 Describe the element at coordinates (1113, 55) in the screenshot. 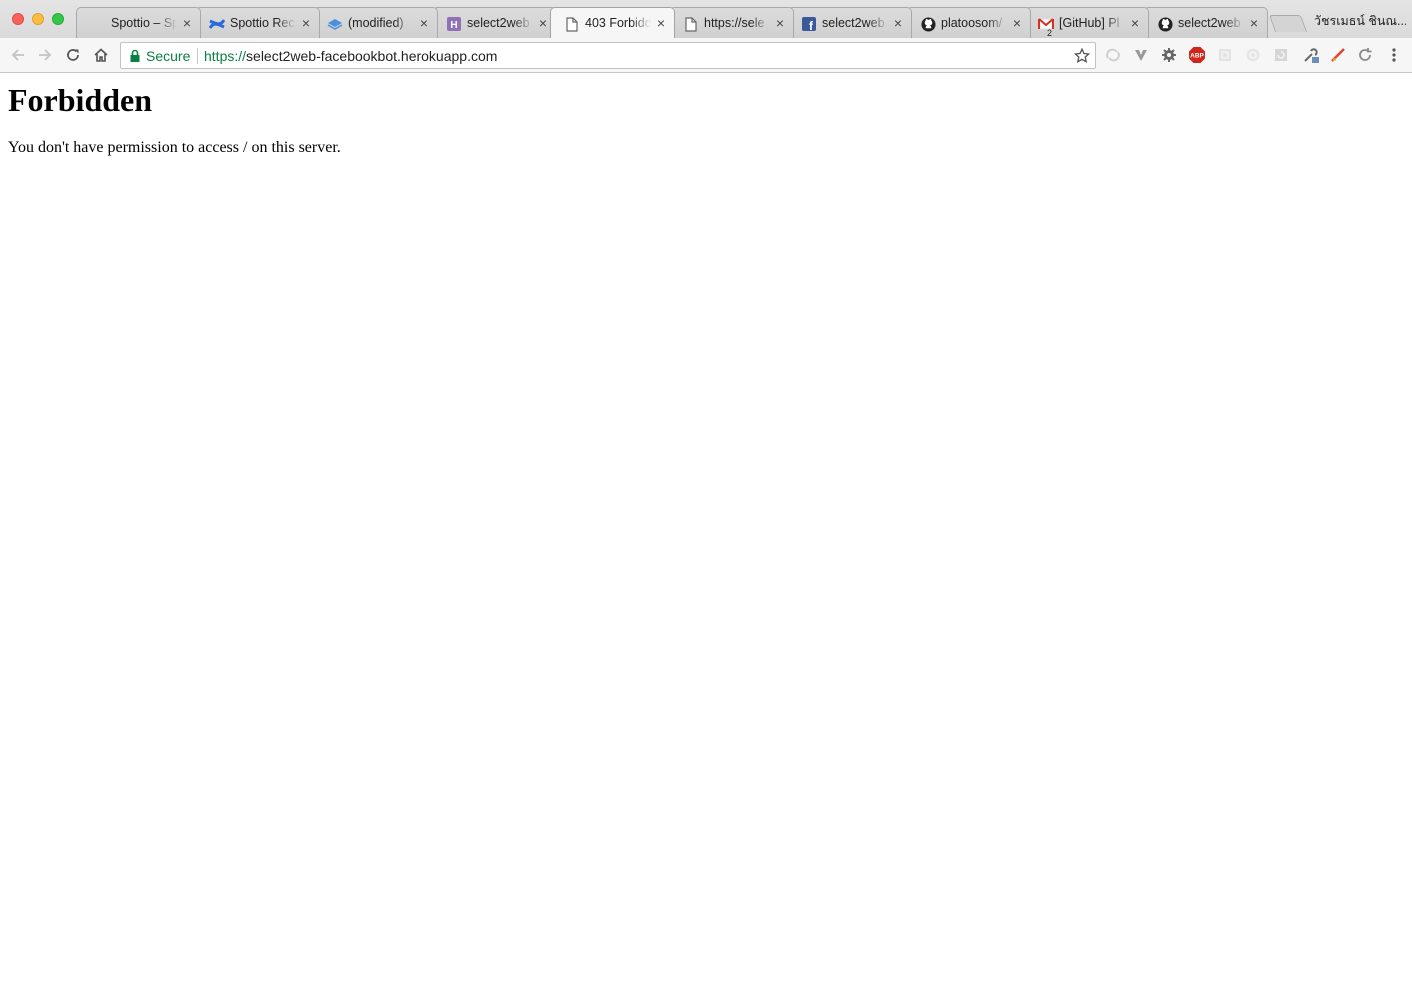

I see `edge-sync-icon` at that location.